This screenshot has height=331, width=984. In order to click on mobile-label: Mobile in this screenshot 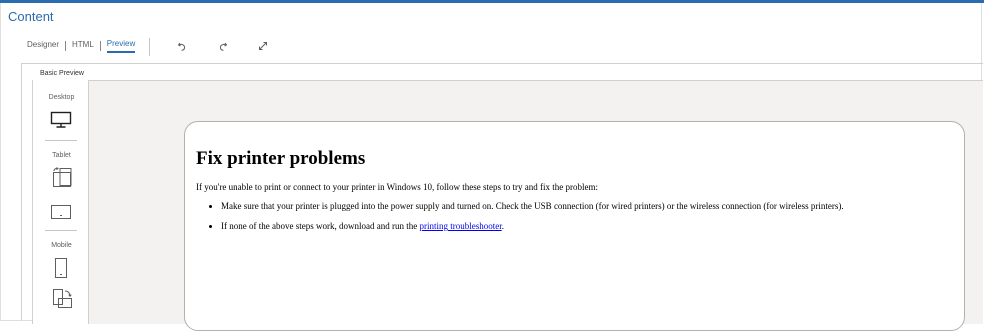, I will do `click(61, 245)`.